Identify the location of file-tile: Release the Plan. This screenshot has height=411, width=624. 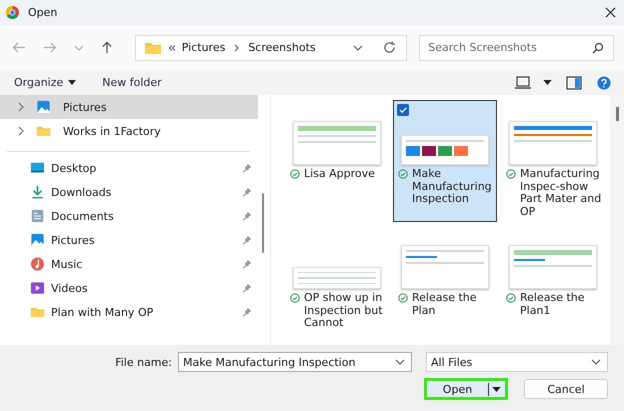
(445, 279).